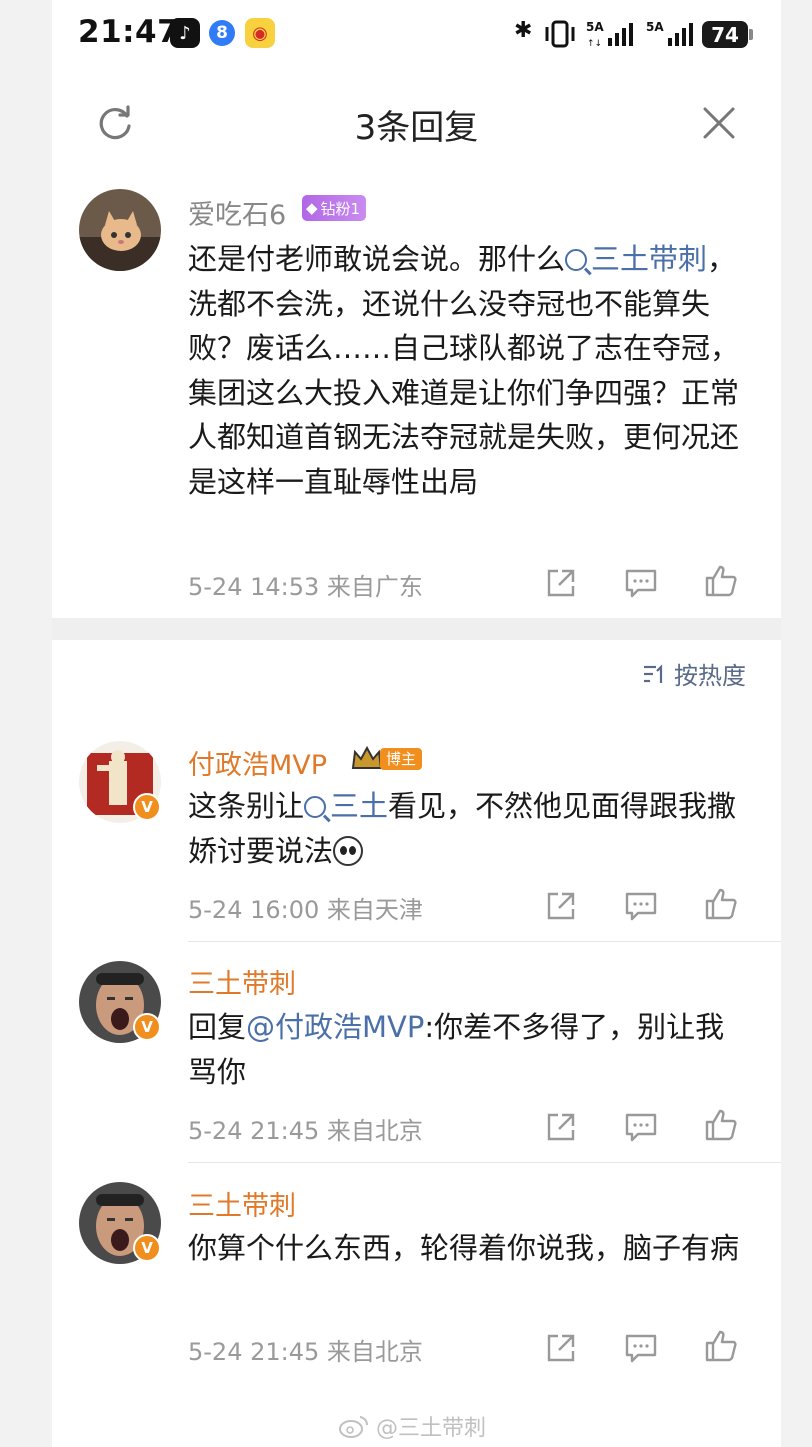  Describe the element at coordinates (609, 34) in the screenshot. I see `signal-icon: 5A ↑↓` at that location.